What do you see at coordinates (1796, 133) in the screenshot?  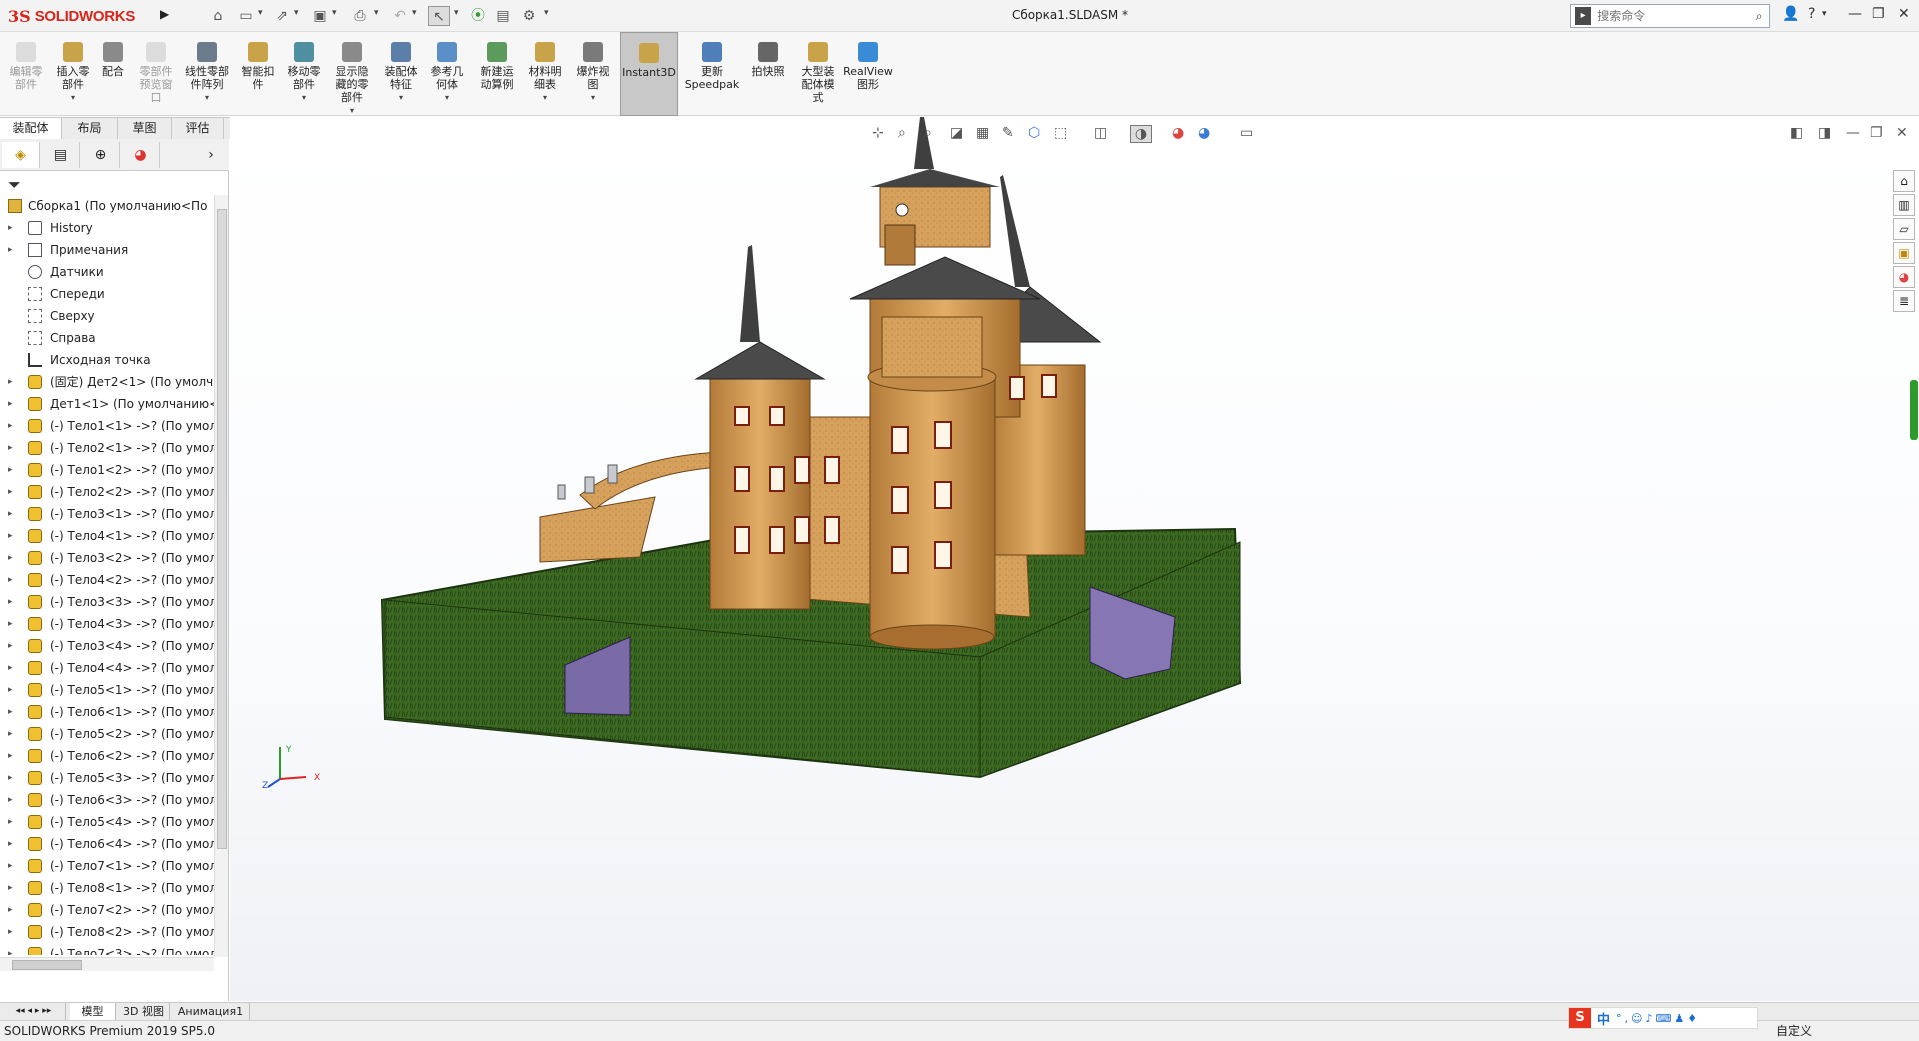 I see `viewport-tile-icon: ◧` at bounding box center [1796, 133].